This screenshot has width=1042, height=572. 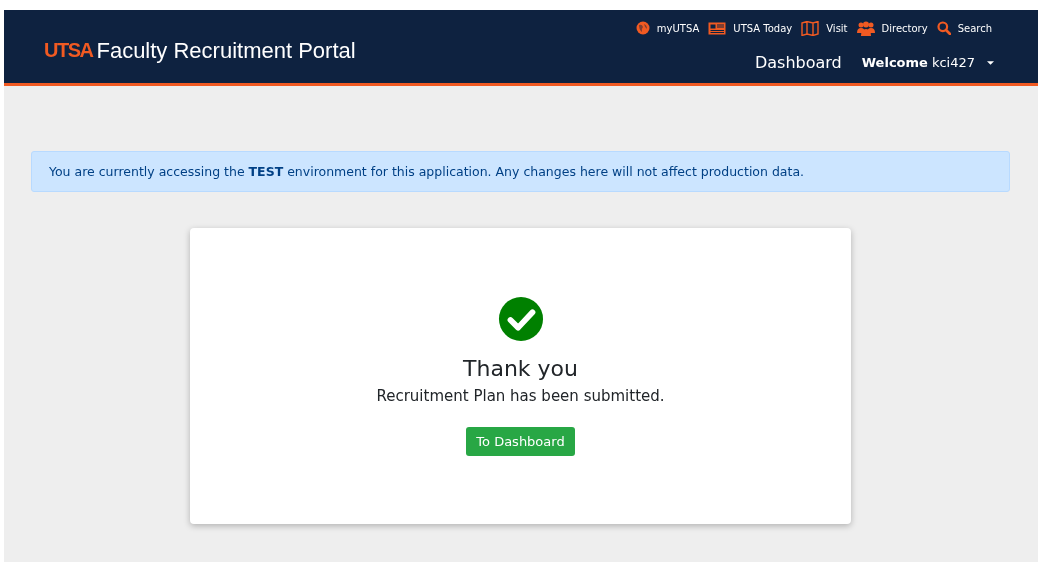 What do you see at coordinates (717, 28) in the screenshot?
I see `newspaper-icon` at bounding box center [717, 28].